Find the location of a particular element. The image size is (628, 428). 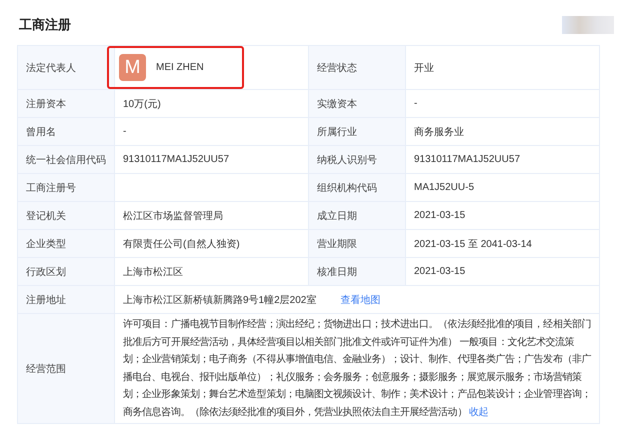

field-label: 所属行业 is located at coordinates (337, 132).